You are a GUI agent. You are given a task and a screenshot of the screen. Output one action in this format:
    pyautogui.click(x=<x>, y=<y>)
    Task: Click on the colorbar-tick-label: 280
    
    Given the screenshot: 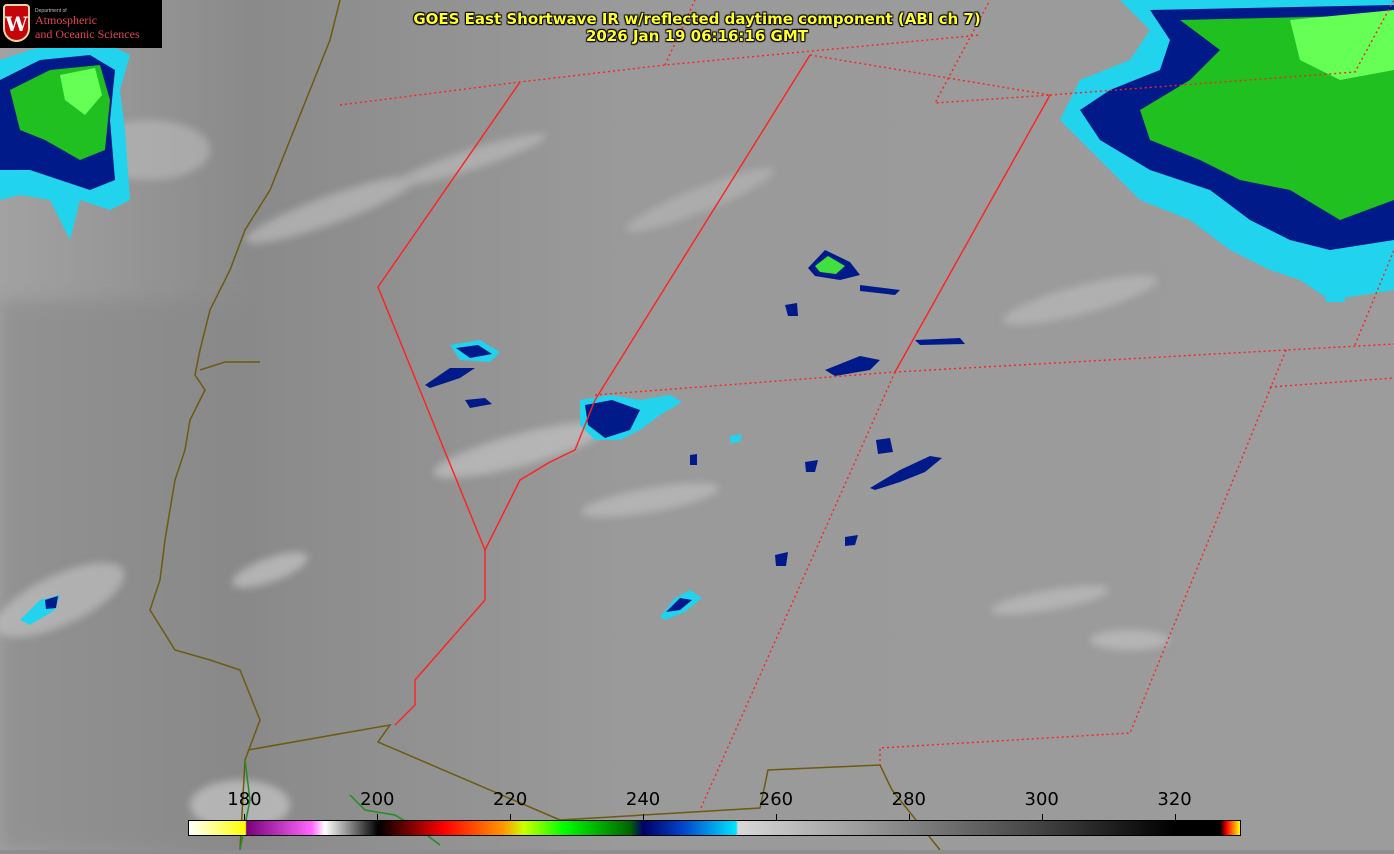 What is the action you would take?
    pyautogui.click(x=908, y=799)
    